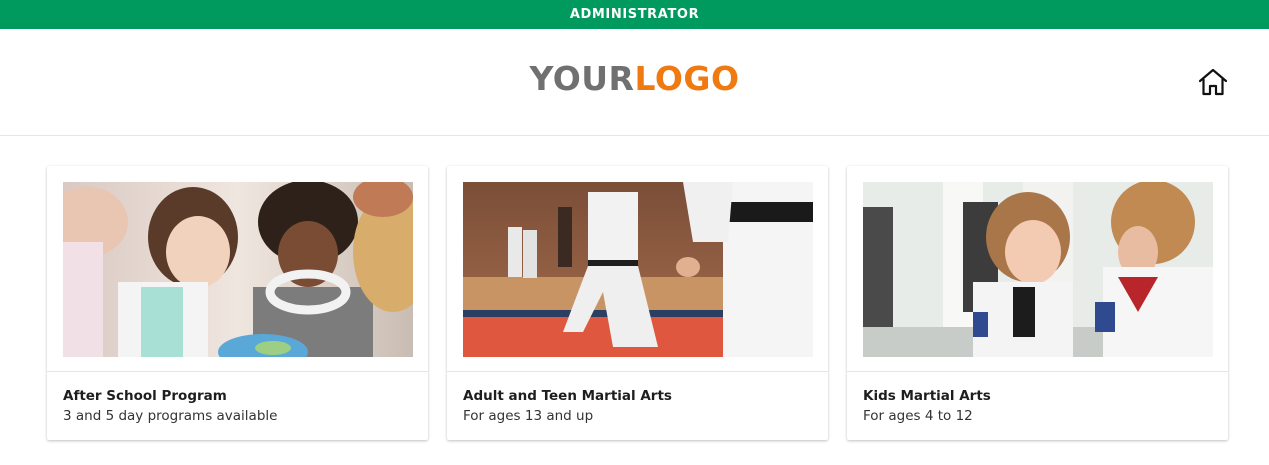 This screenshot has width=1269, height=465. Describe the element at coordinates (170, 416) in the screenshot. I see `card-subtitle: 3 and 5 day programs available` at that location.